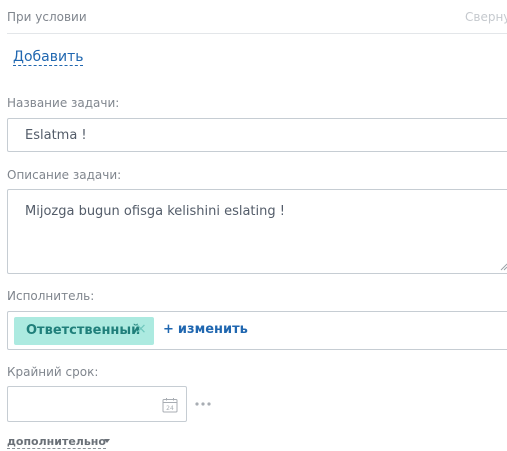  I want to click on plus-icon: +, so click(168, 329).